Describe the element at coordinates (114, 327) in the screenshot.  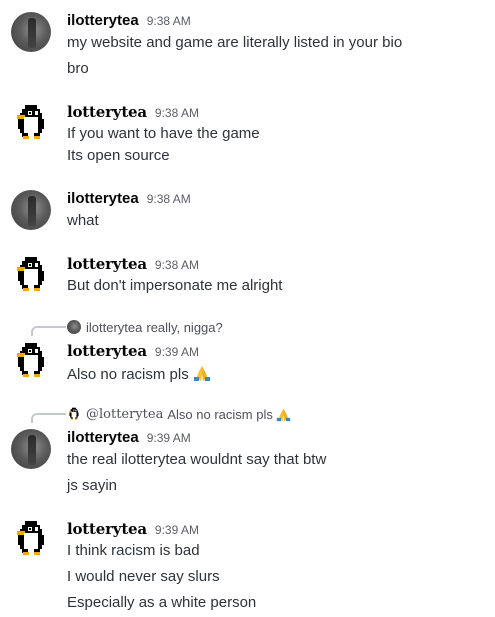
I see `reply-author: ilotterytea` at that location.